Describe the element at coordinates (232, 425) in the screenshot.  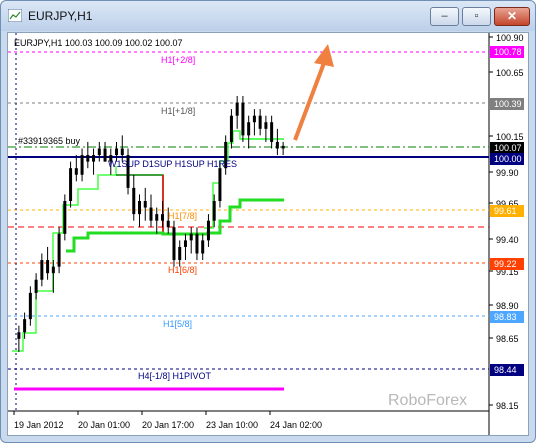
I see `x-tick: 23 Jan 10:00` at that location.